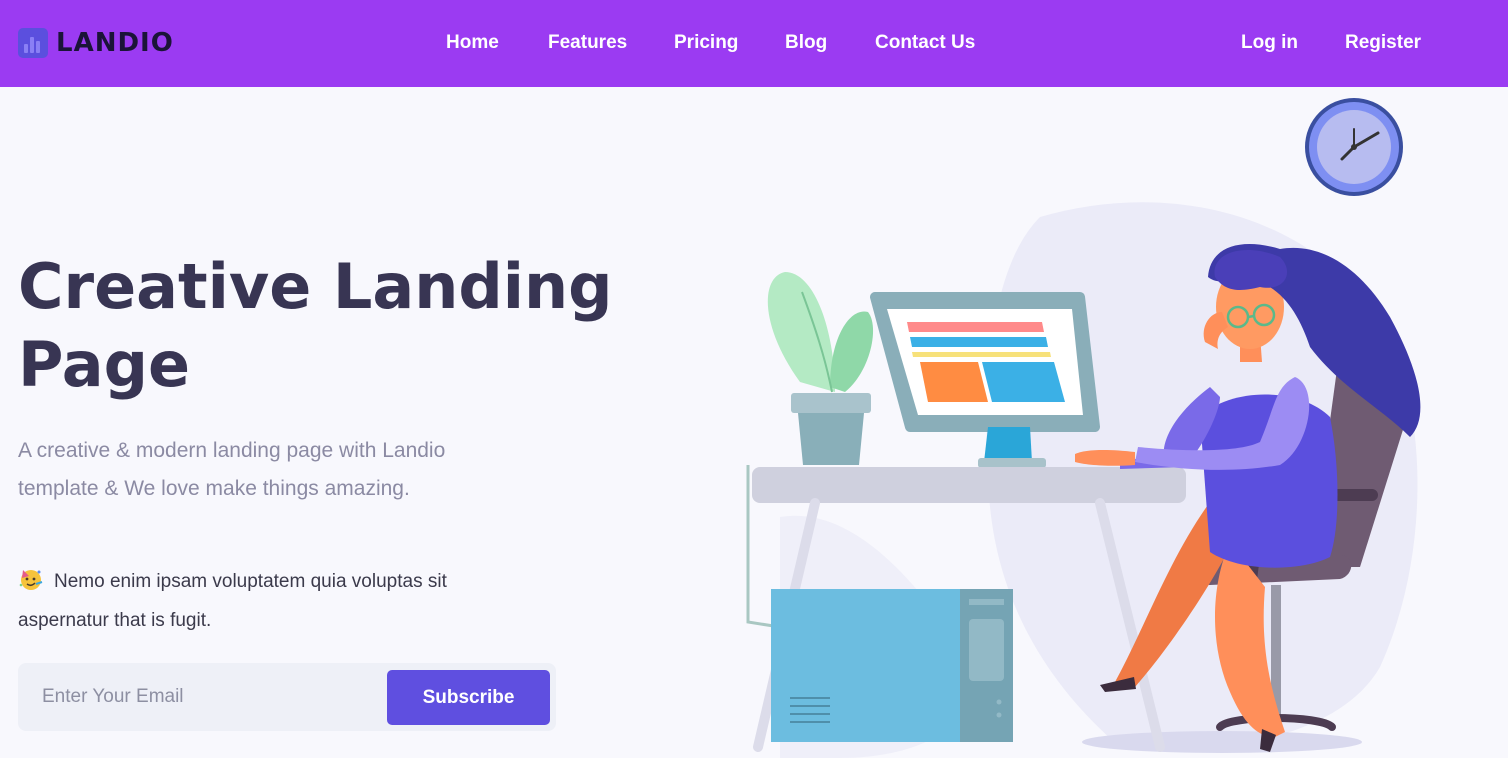  What do you see at coordinates (1222, 742) in the screenshot?
I see `floor-shadow` at bounding box center [1222, 742].